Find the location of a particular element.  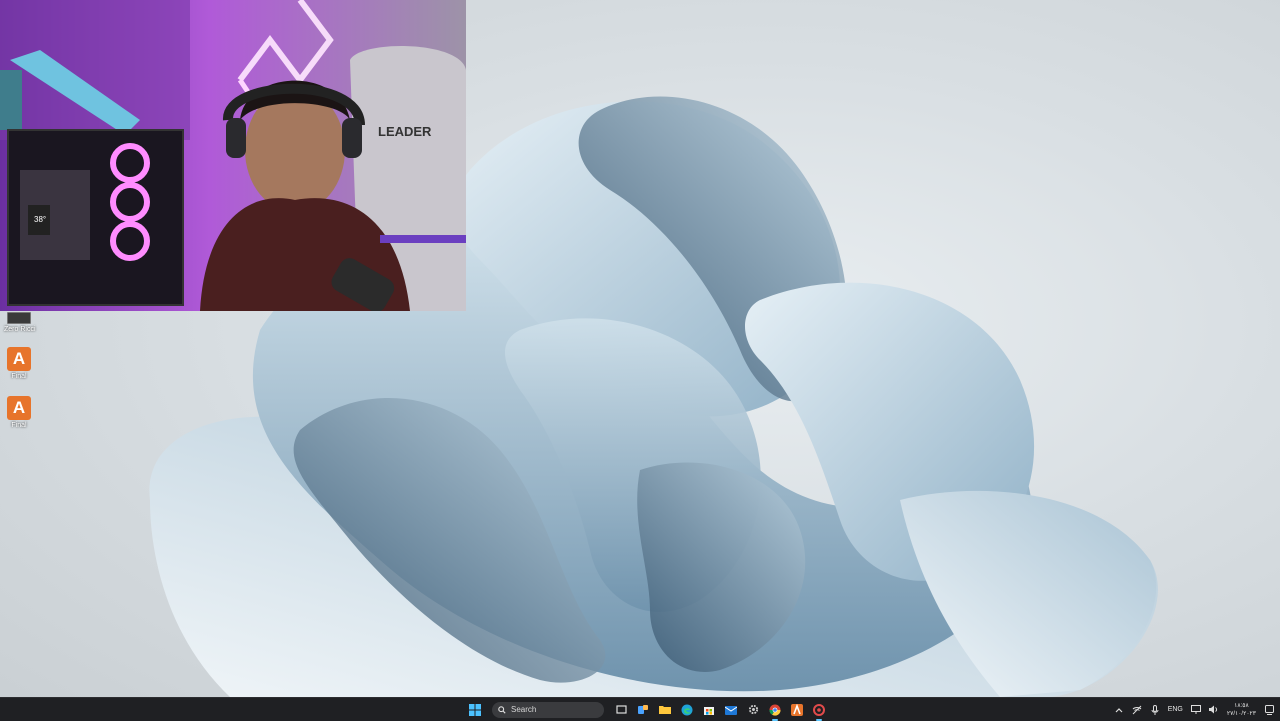

microphone-icon is located at coordinates (1155, 709).